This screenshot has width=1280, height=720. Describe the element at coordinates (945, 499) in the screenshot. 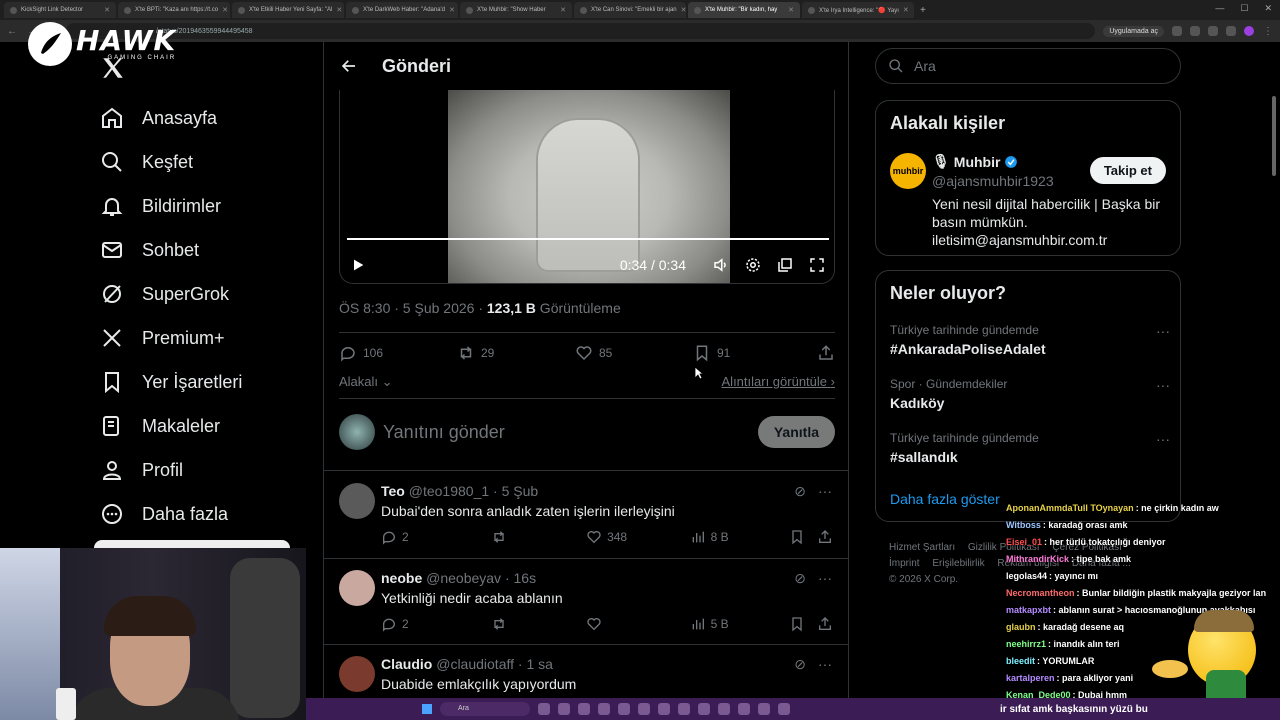

I see `show-more-link: Daha fazla göster` at that location.